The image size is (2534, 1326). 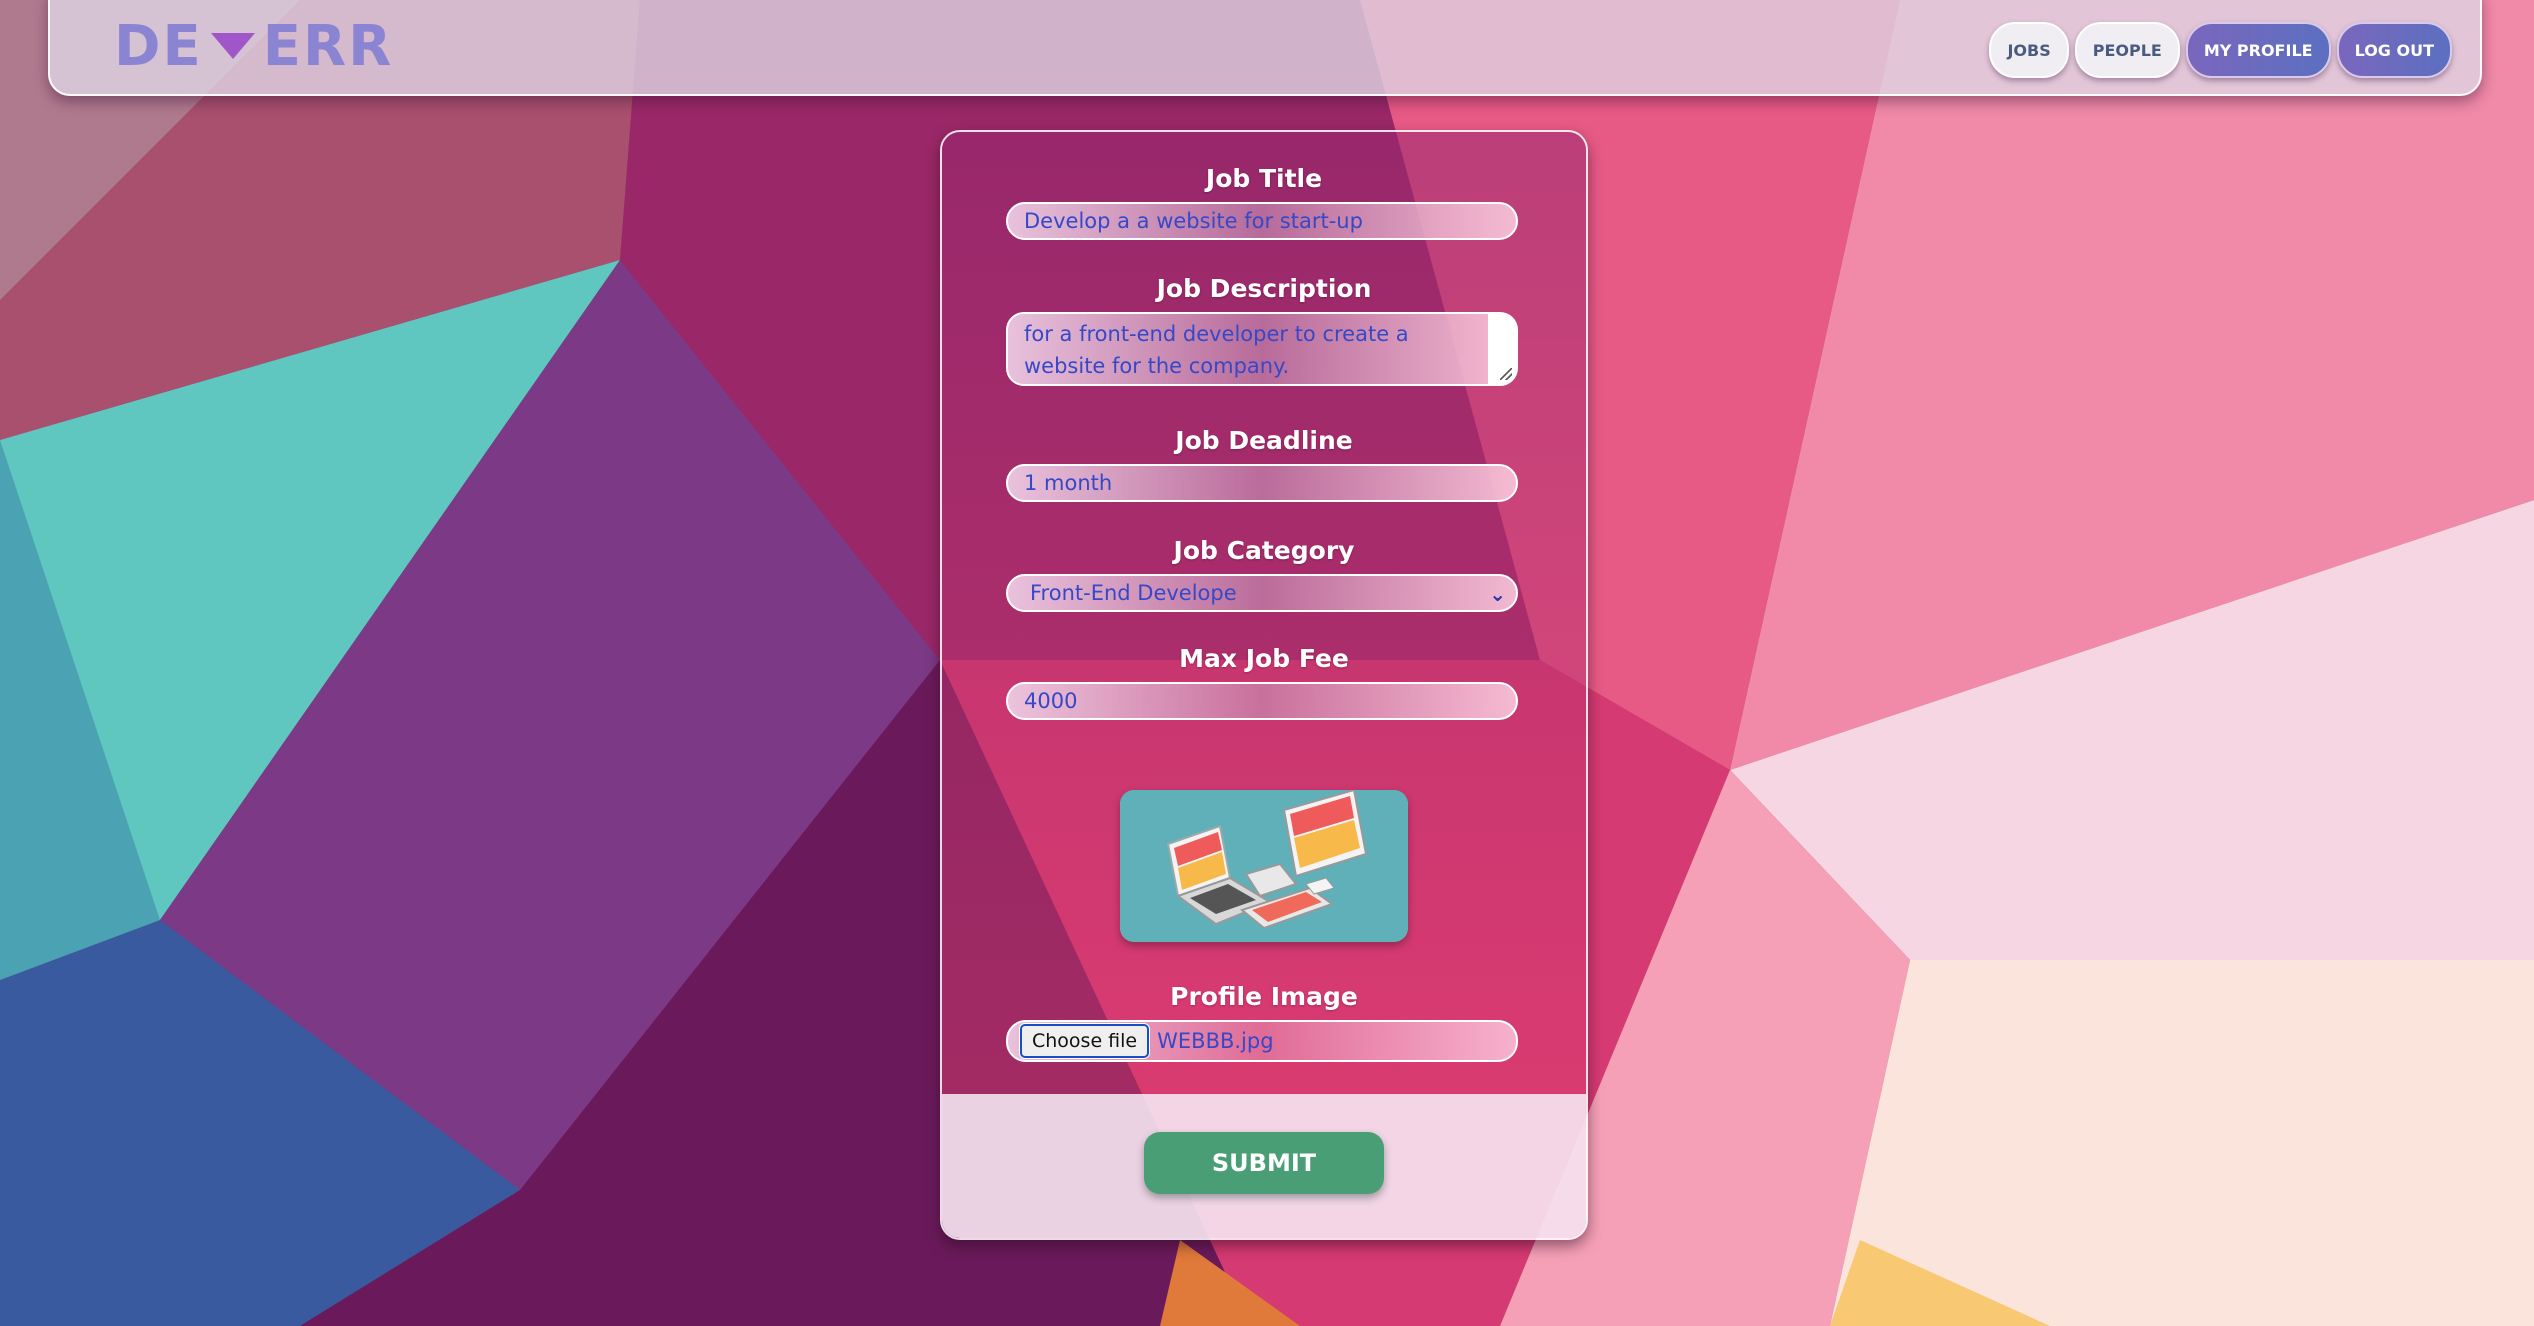 I want to click on submit-button: SUBMIT, so click(x=1264, y=1163).